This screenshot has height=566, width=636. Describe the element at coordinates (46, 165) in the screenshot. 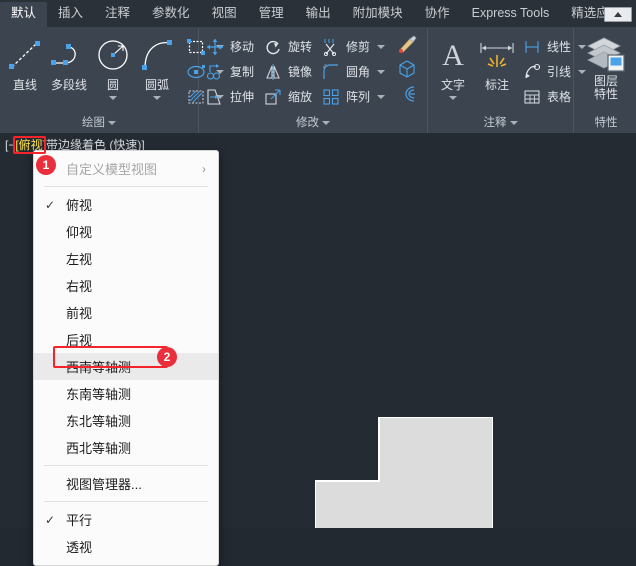

I see `step-badge-1: 1` at that location.